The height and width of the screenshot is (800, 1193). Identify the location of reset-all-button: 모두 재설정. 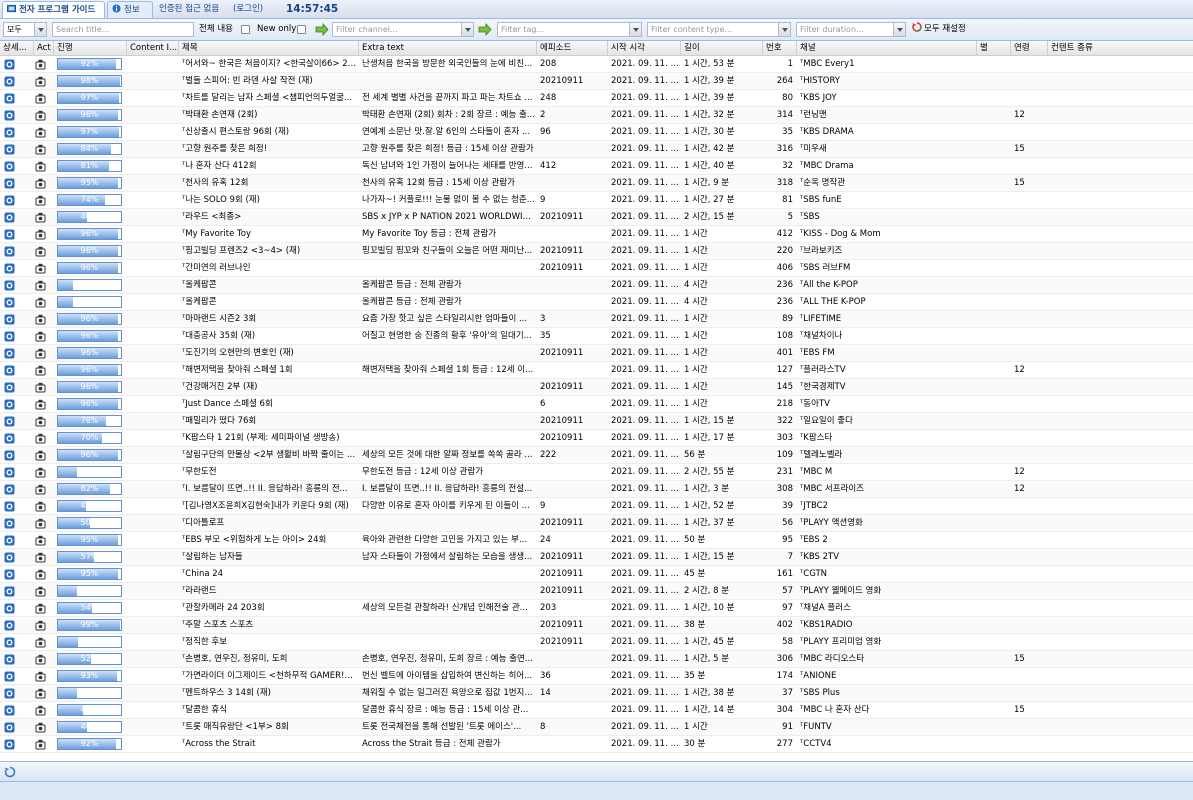
(939, 29).